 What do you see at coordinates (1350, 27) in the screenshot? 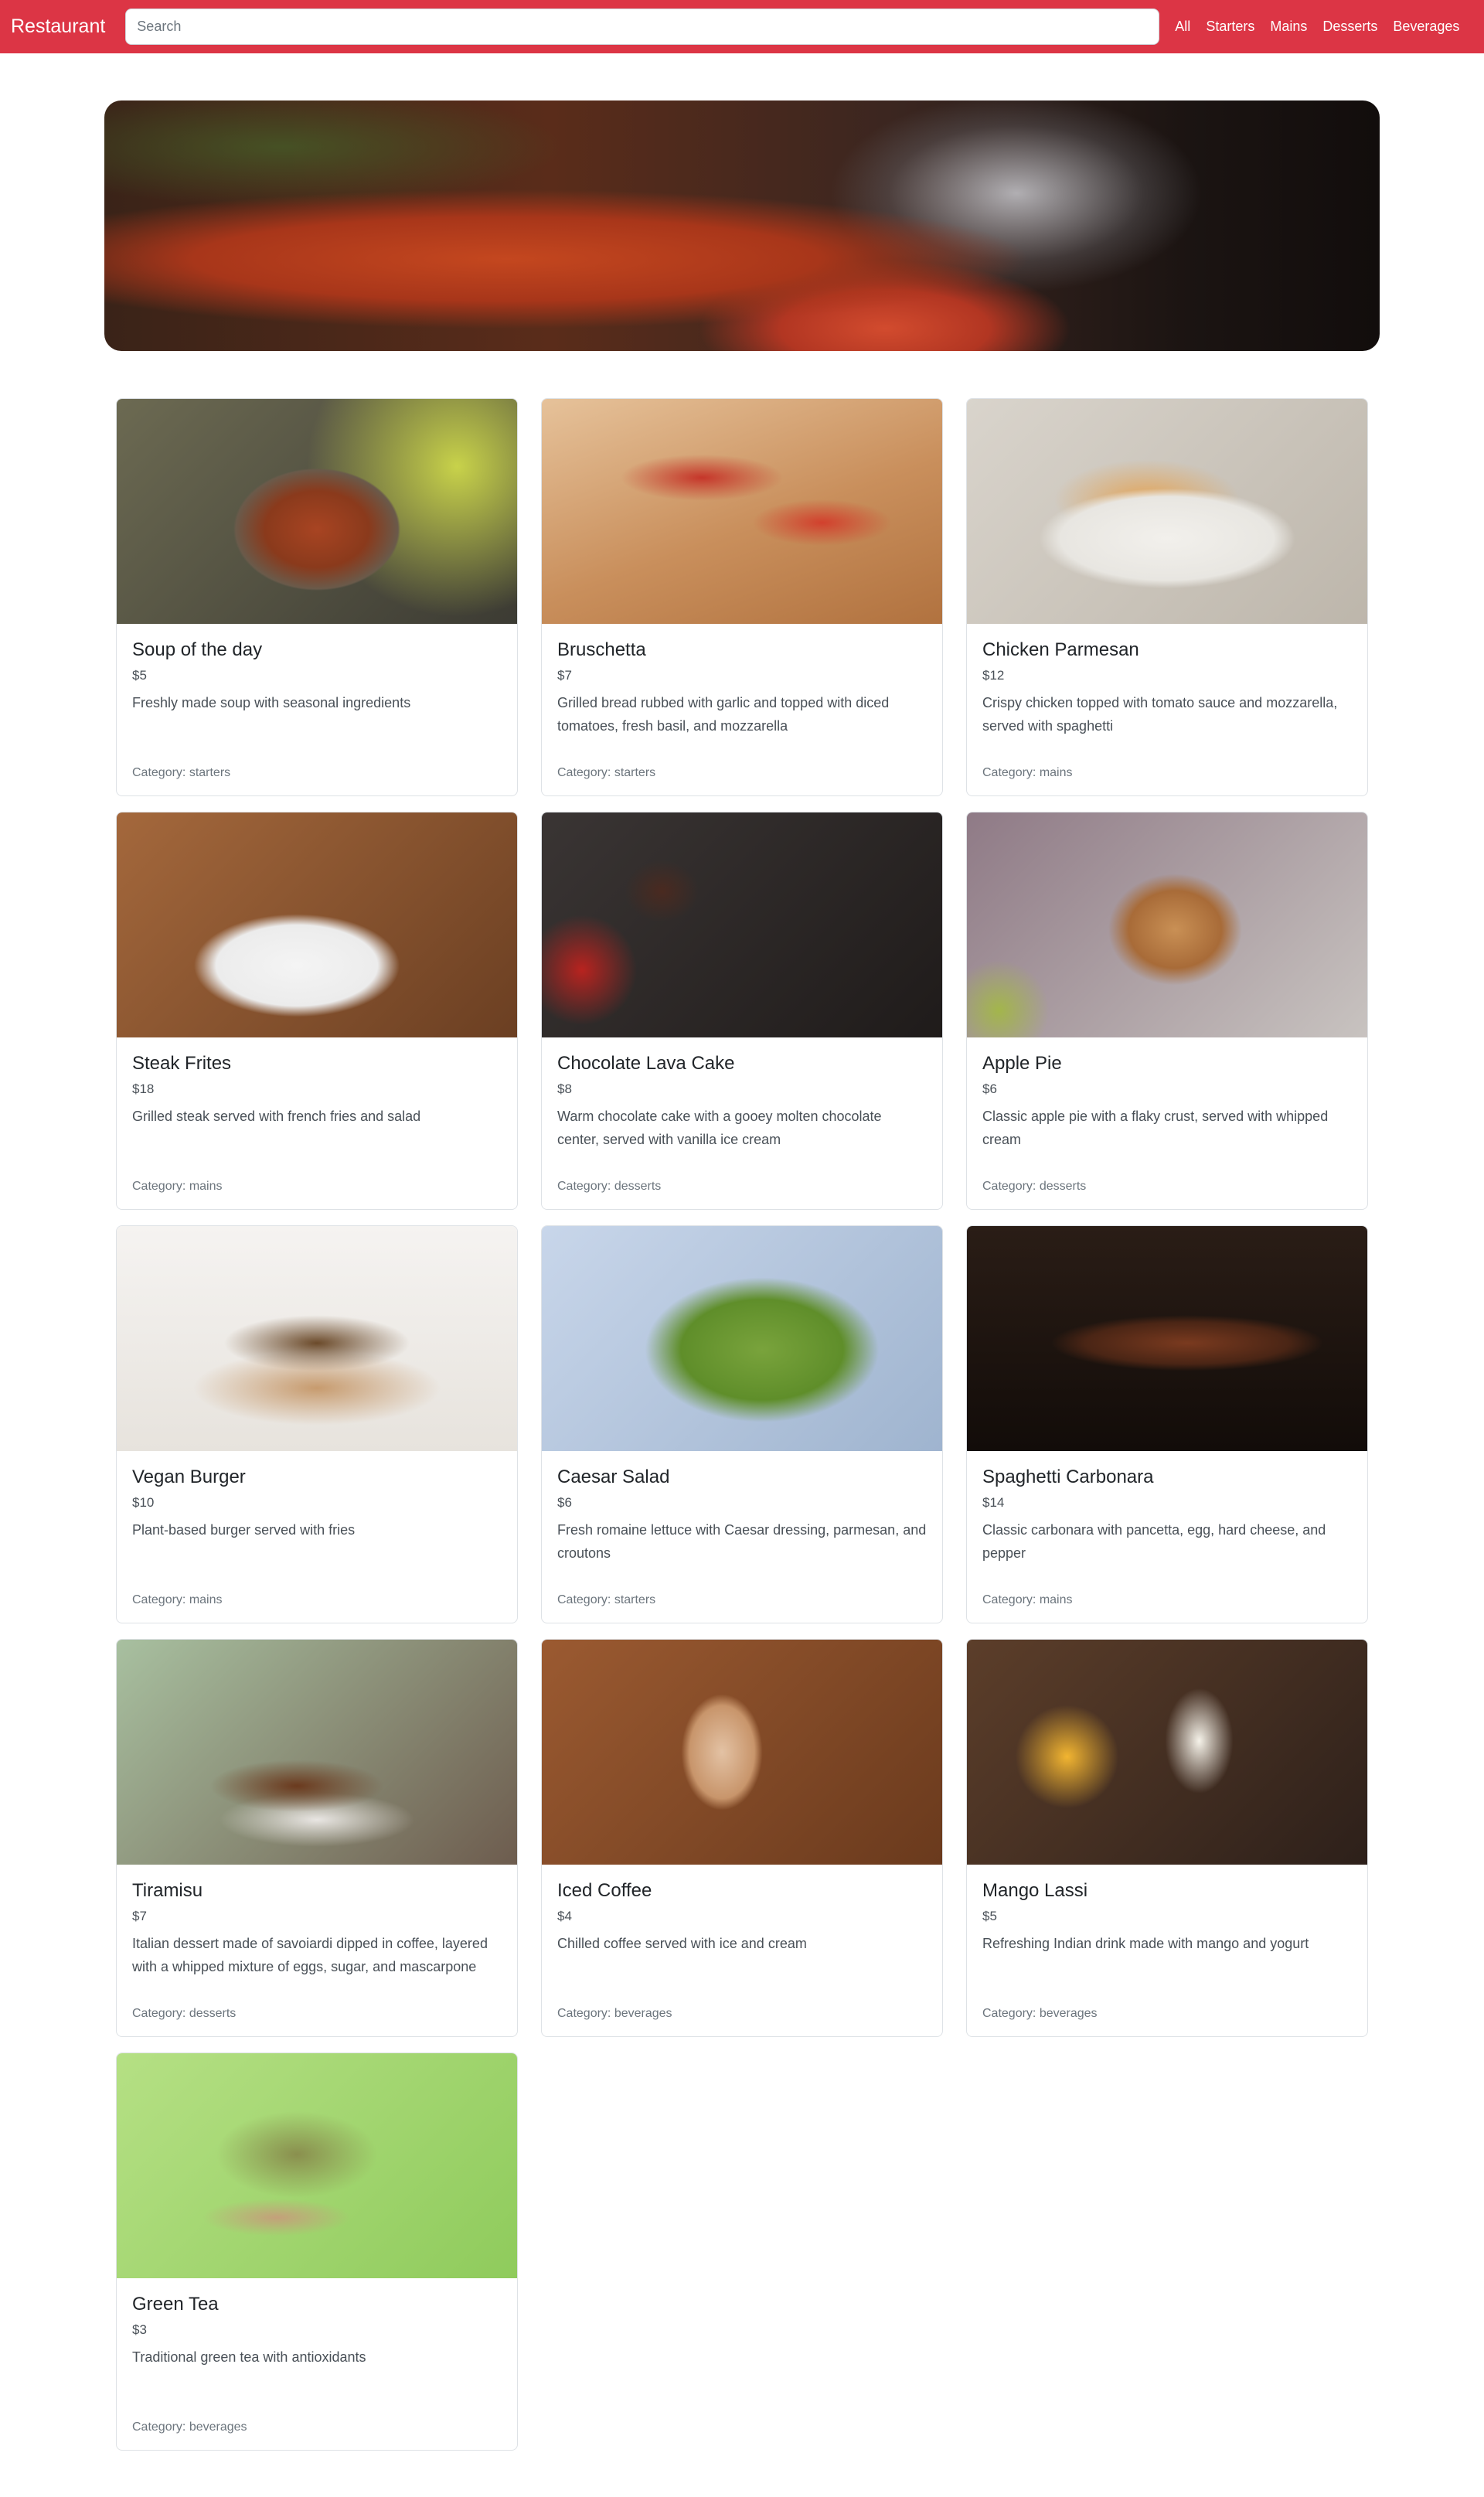
I see `nav-link-desserts: Desserts` at bounding box center [1350, 27].